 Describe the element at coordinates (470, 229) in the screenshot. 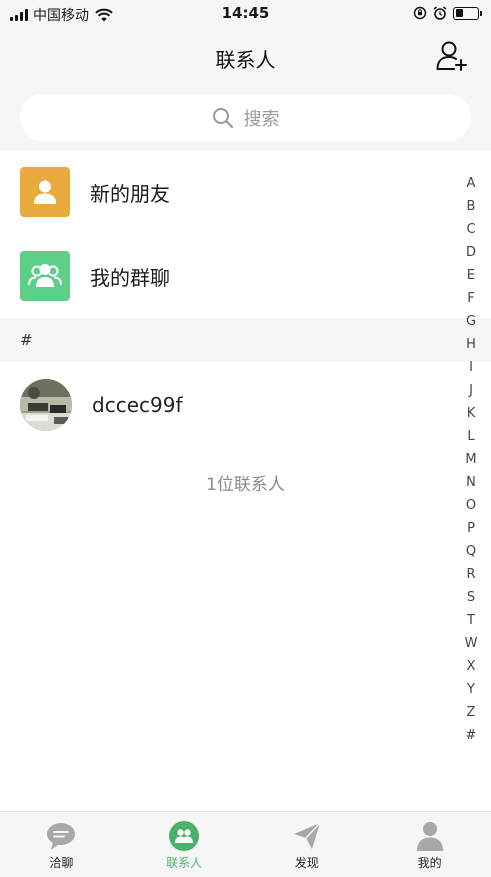

I see `index-letter: C` at that location.